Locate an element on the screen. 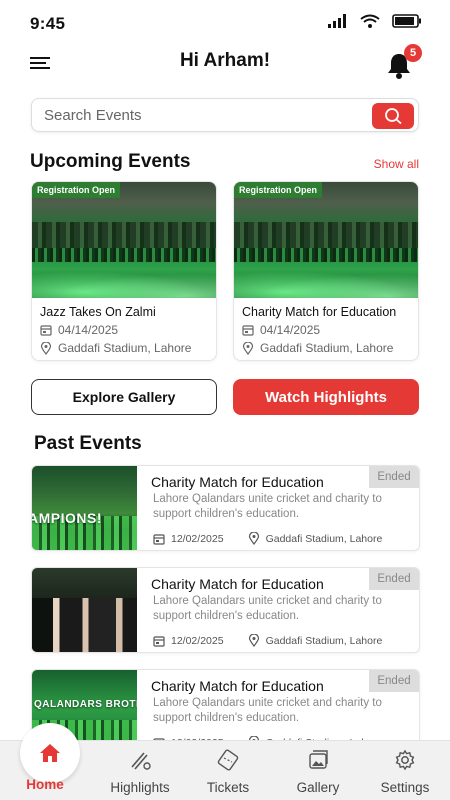  status-time: 9:45 is located at coordinates (48, 23).